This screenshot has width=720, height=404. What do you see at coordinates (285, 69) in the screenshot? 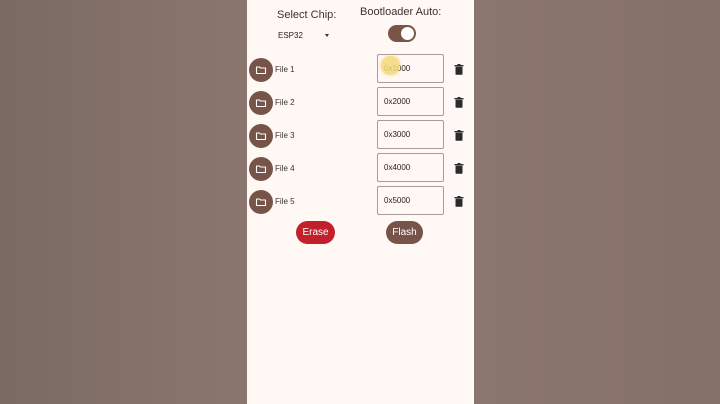
I see `file-label: File 1` at bounding box center [285, 69].